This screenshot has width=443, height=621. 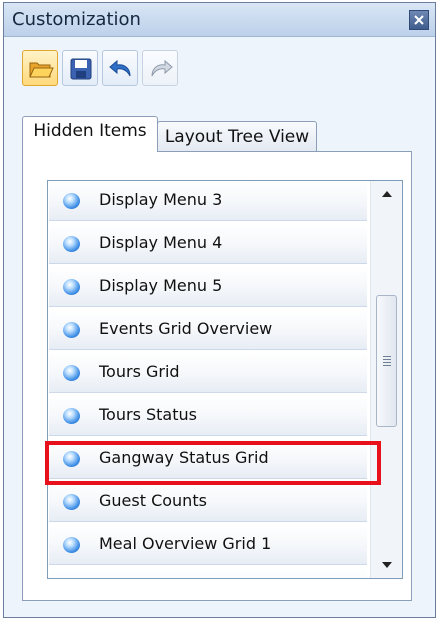 What do you see at coordinates (139, 371) in the screenshot?
I see `list-item-label: Tours Grid` at bounding box center [139, 371].